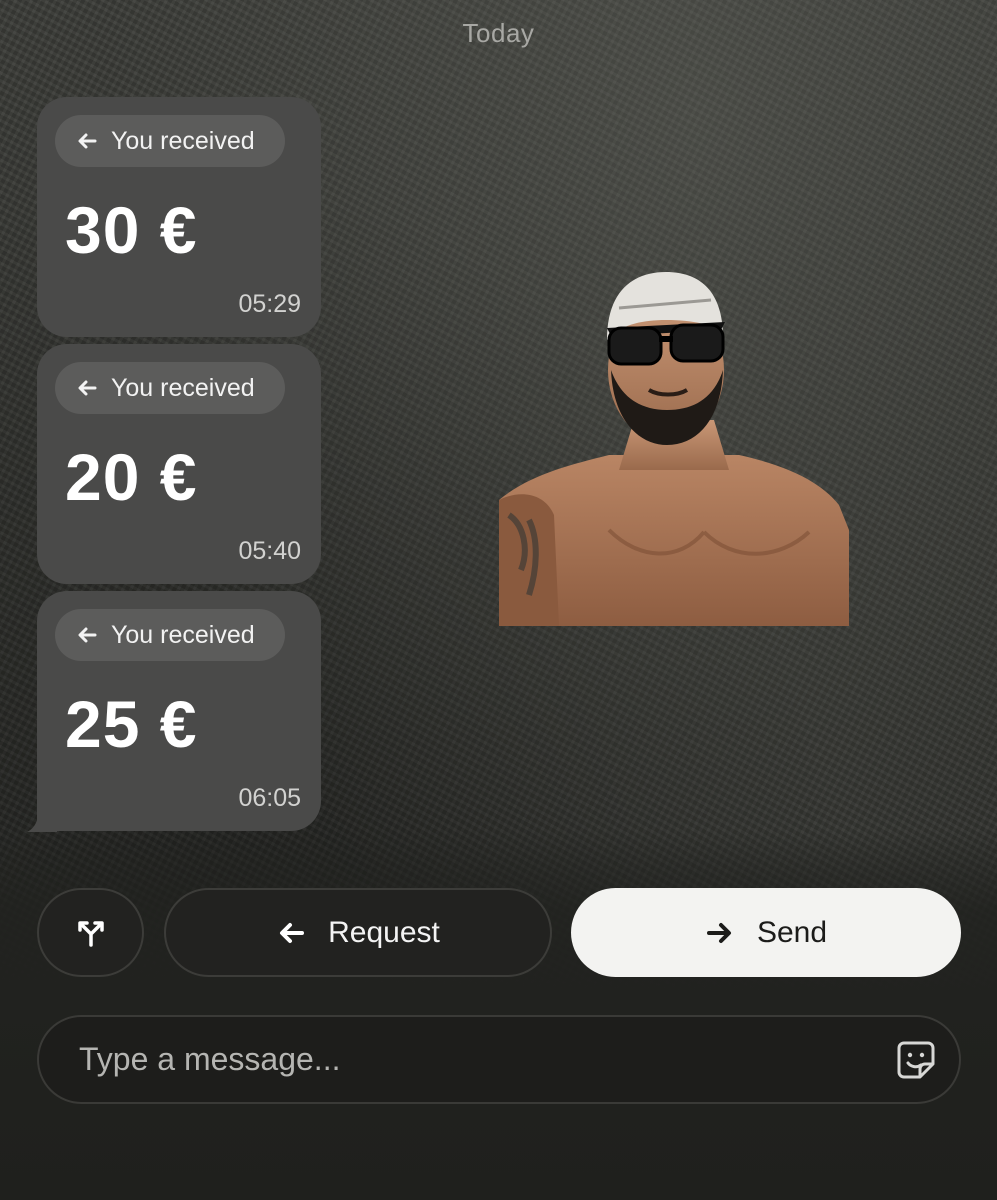 The width and height of the screenshot is (997, 1200). I want to click on message-composer, so click(499, 1059).